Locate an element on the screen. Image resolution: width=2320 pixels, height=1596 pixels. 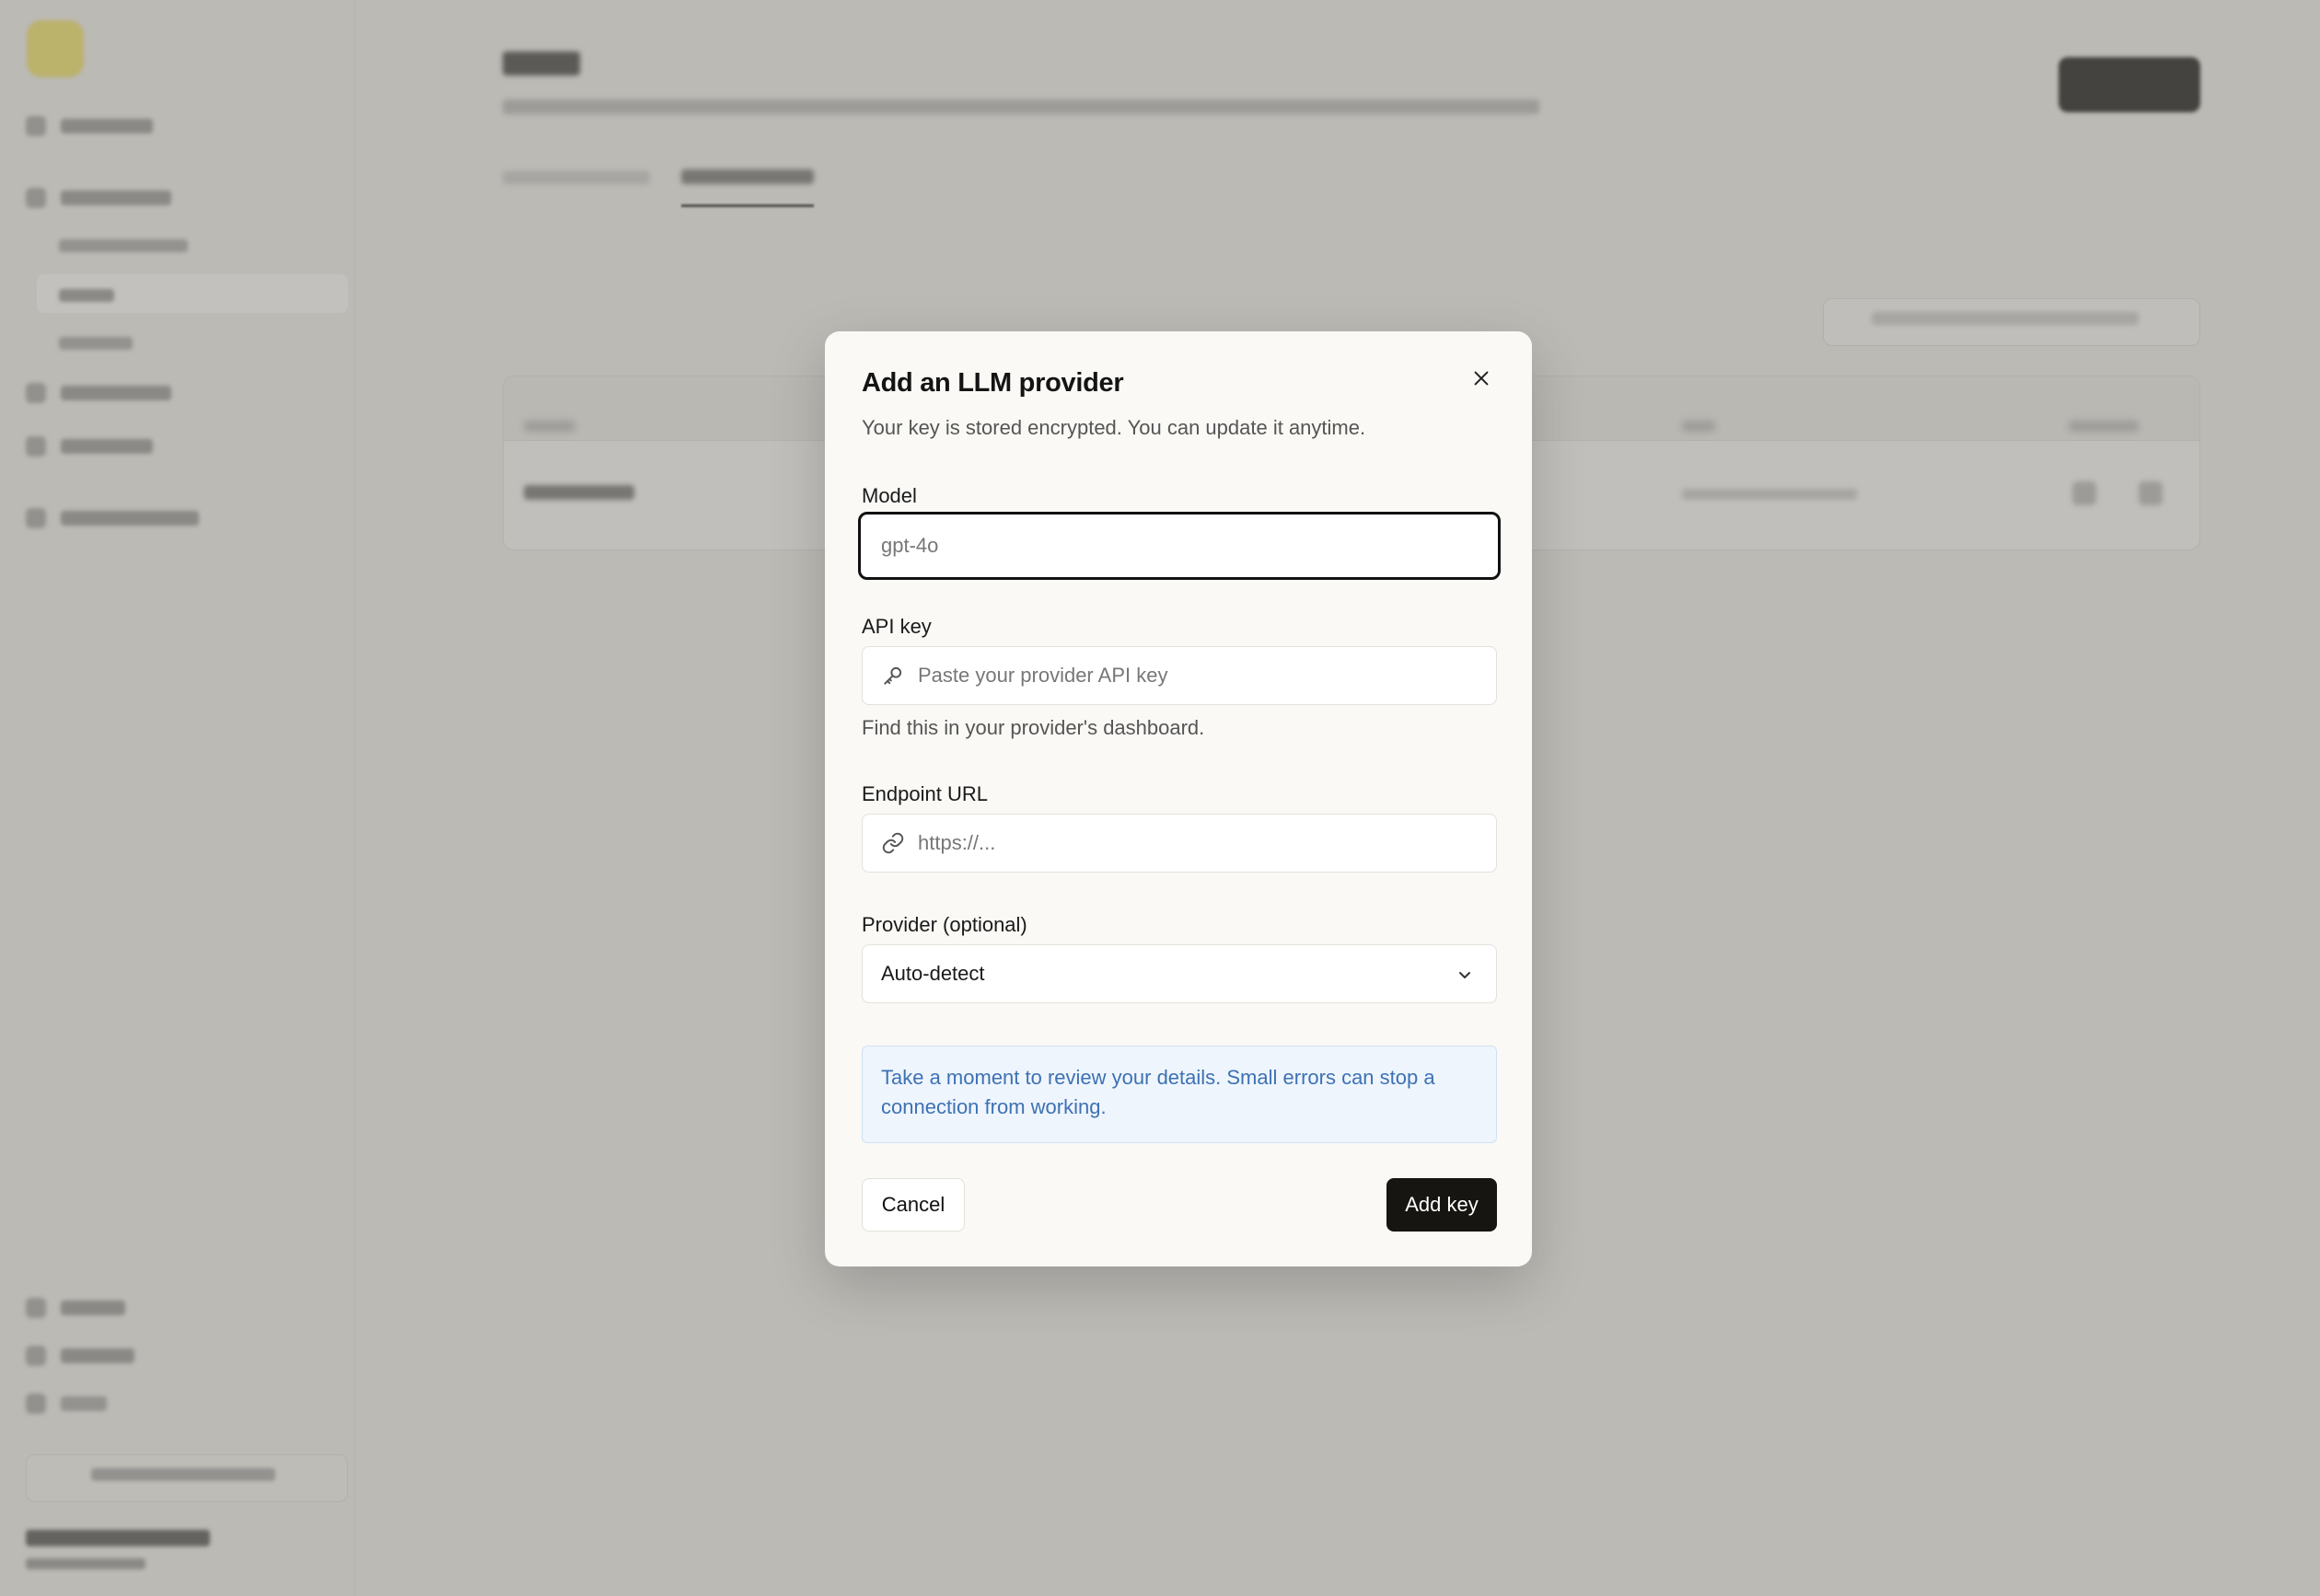
api-key-label: API key is located at coordinates (897, 626).